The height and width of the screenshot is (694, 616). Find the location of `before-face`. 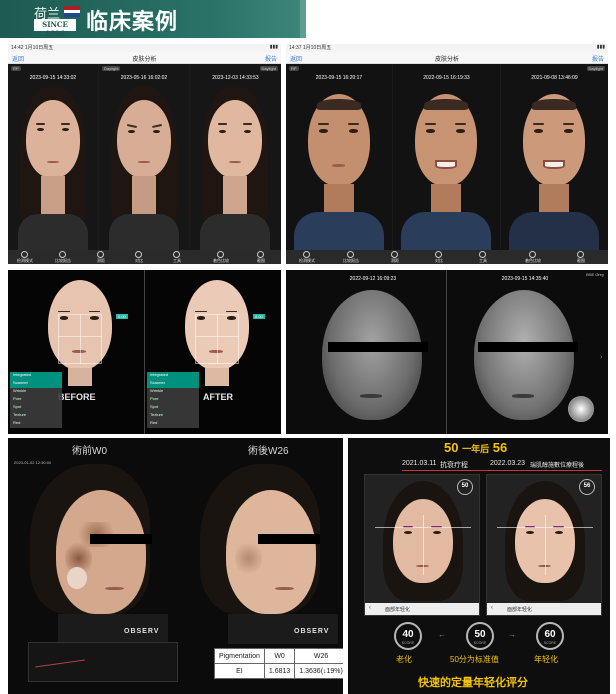

before-face is located at coordinates (101, 552).